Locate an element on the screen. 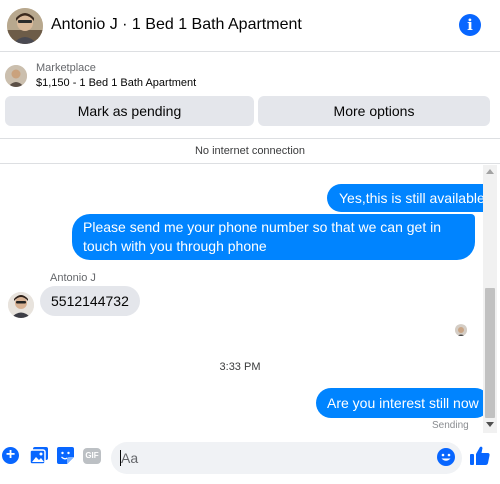  message-input is located at coordinates (286, 458).